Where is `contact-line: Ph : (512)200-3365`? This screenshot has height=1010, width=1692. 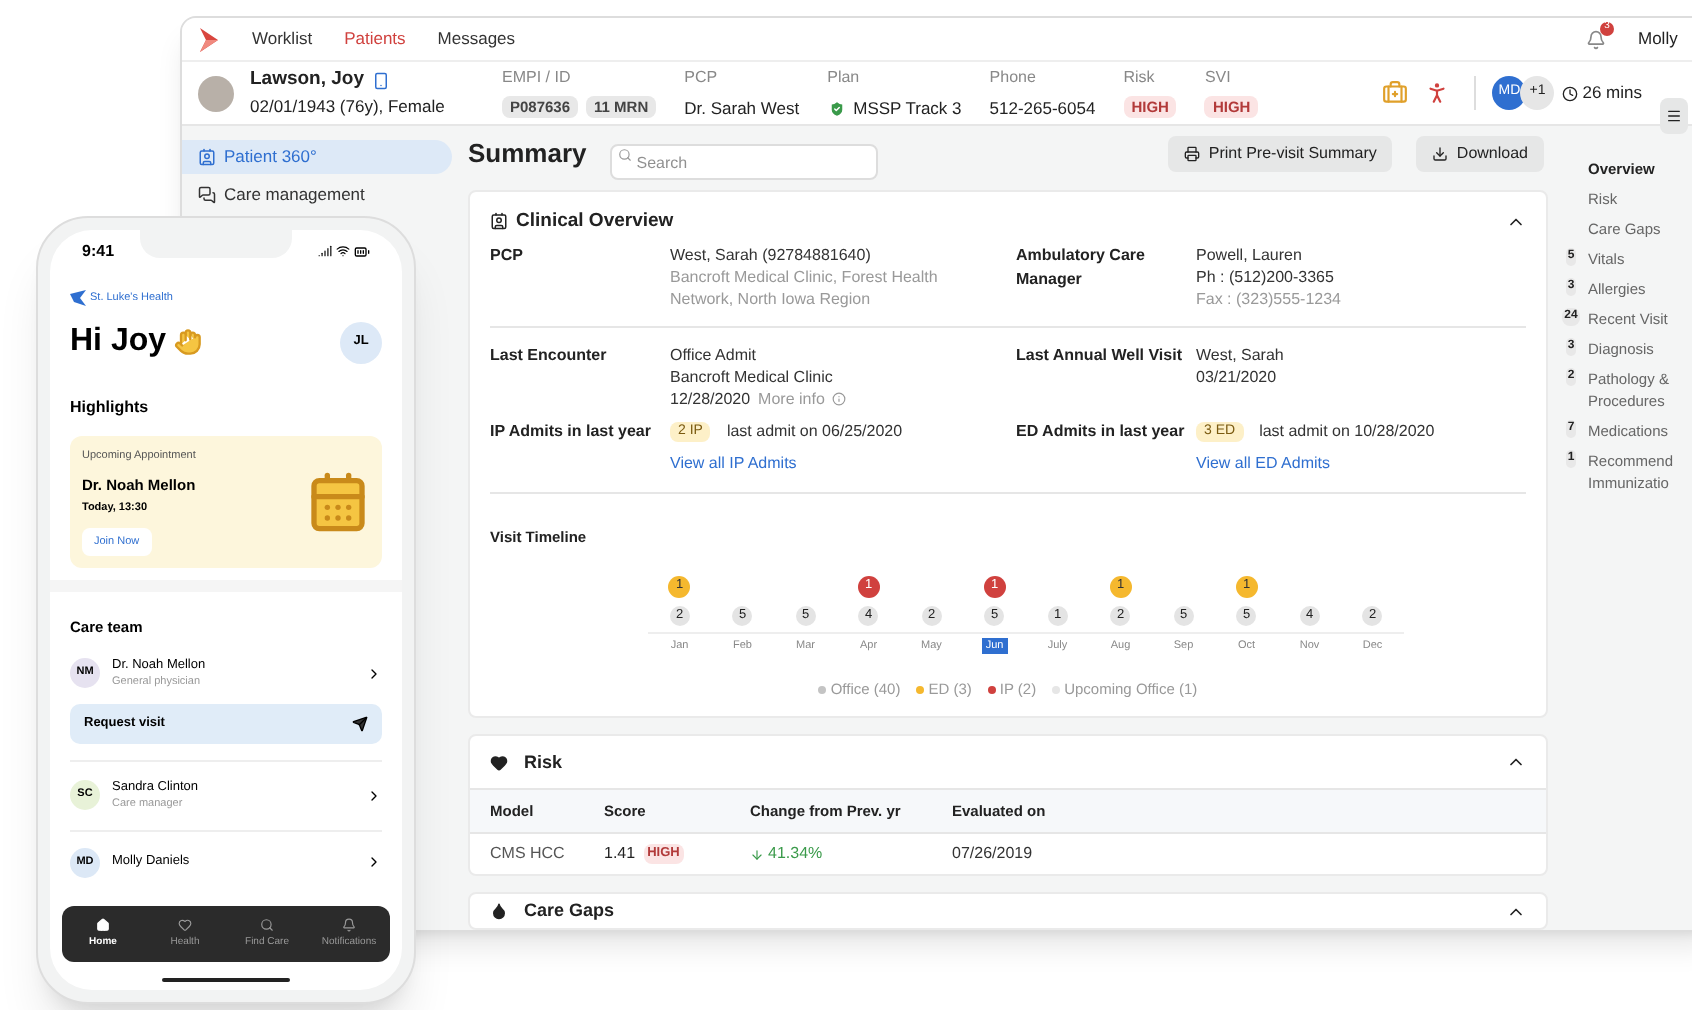
contact-line: Ph : (512)200-3365 is located at coordinates (1266, 276).